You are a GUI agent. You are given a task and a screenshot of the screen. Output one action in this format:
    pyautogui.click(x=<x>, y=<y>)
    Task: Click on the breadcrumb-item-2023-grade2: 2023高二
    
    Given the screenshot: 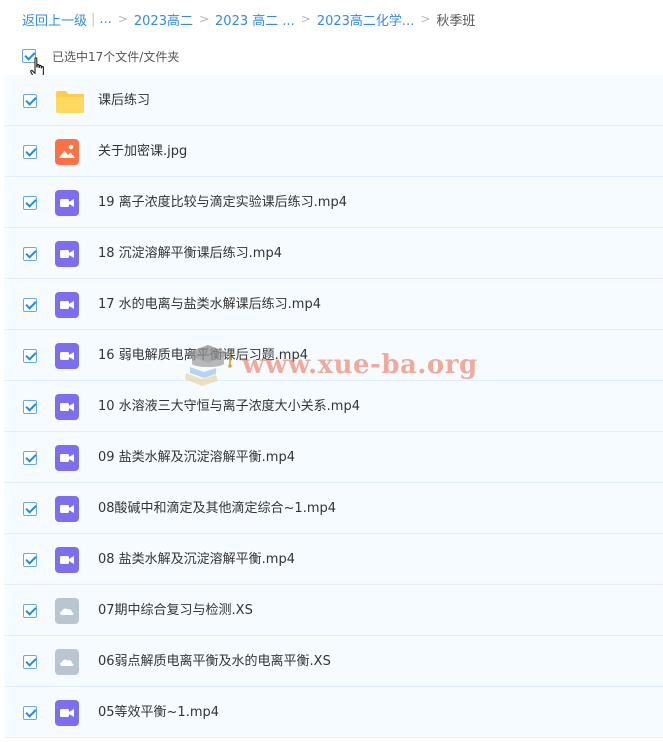 What is the action you would take?
    pyautogui.click(x=163, y=19)
    